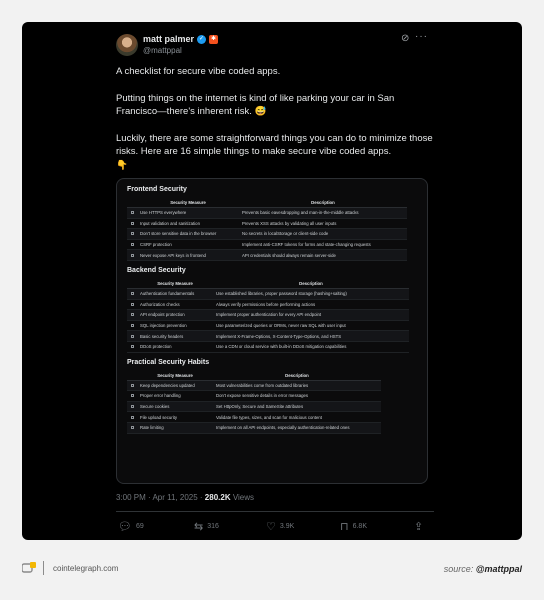  I want to click on measure-cell: CSRF protection, so click(188, 245).